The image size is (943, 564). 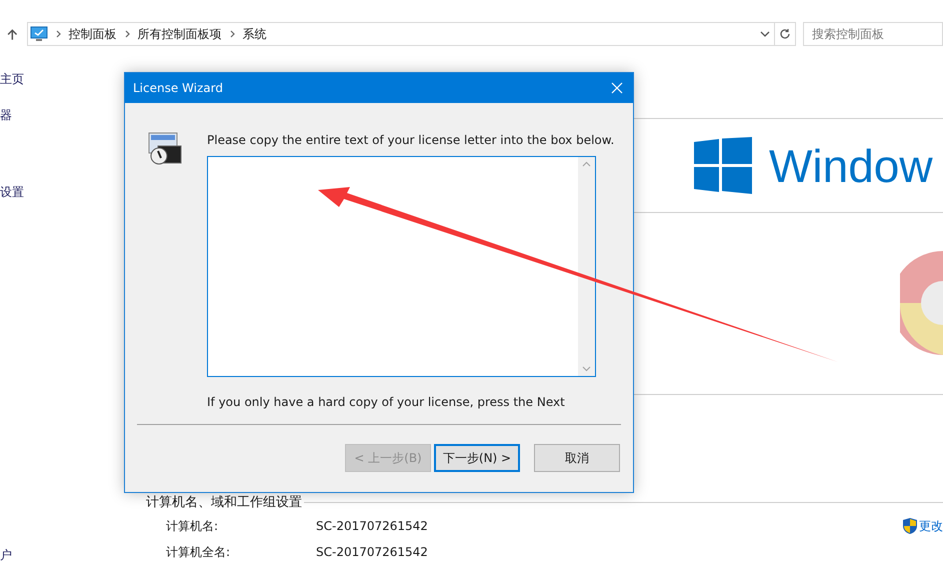 What do you see at coordinates (199, 552) in the screenshot?
I see `field-label: 计算机全名:` at bounding box center [199, 552].